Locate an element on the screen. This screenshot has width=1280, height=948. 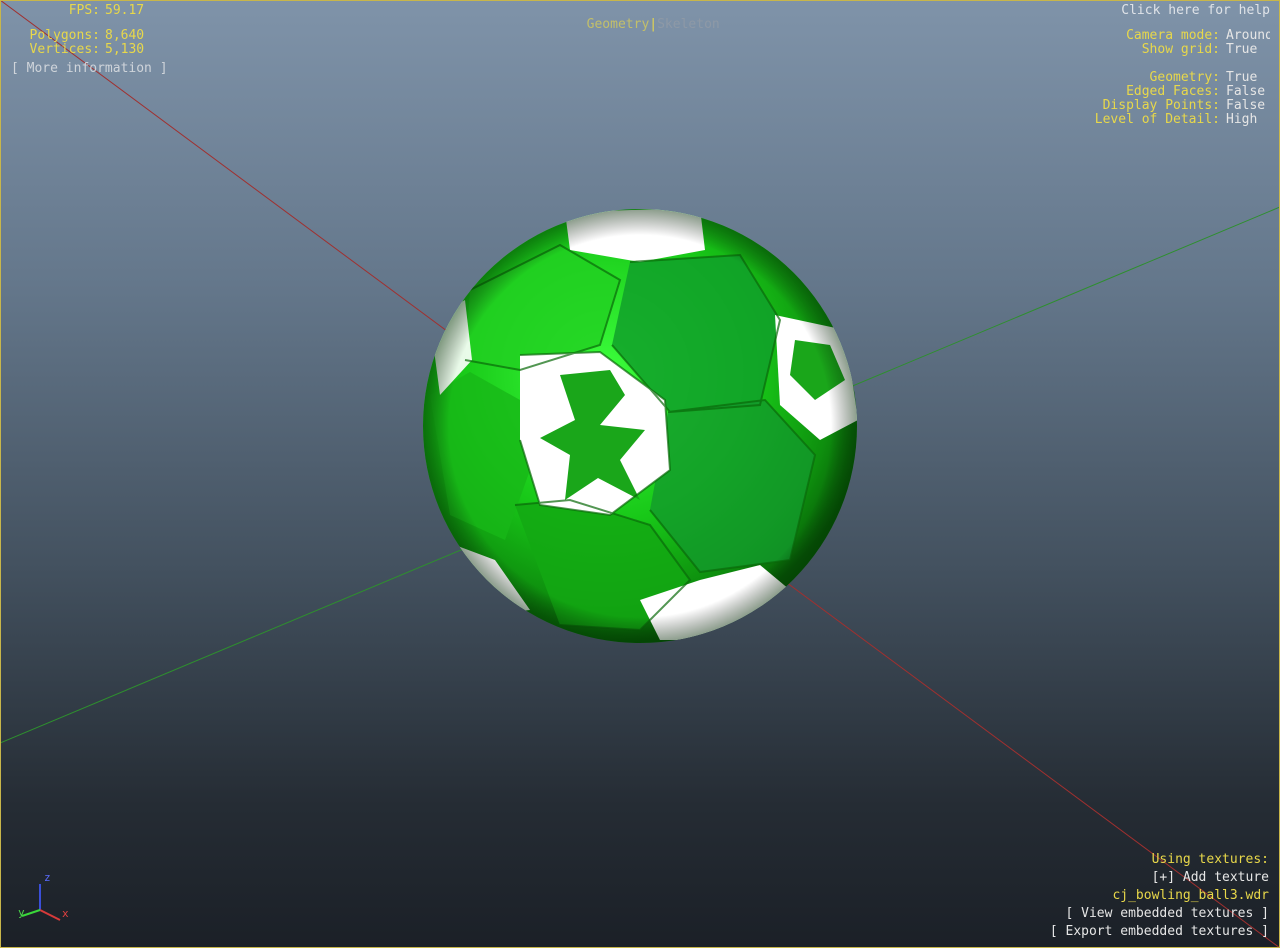
edged-faces-label: Edged Faces: is located at coordinates (1173, 91).